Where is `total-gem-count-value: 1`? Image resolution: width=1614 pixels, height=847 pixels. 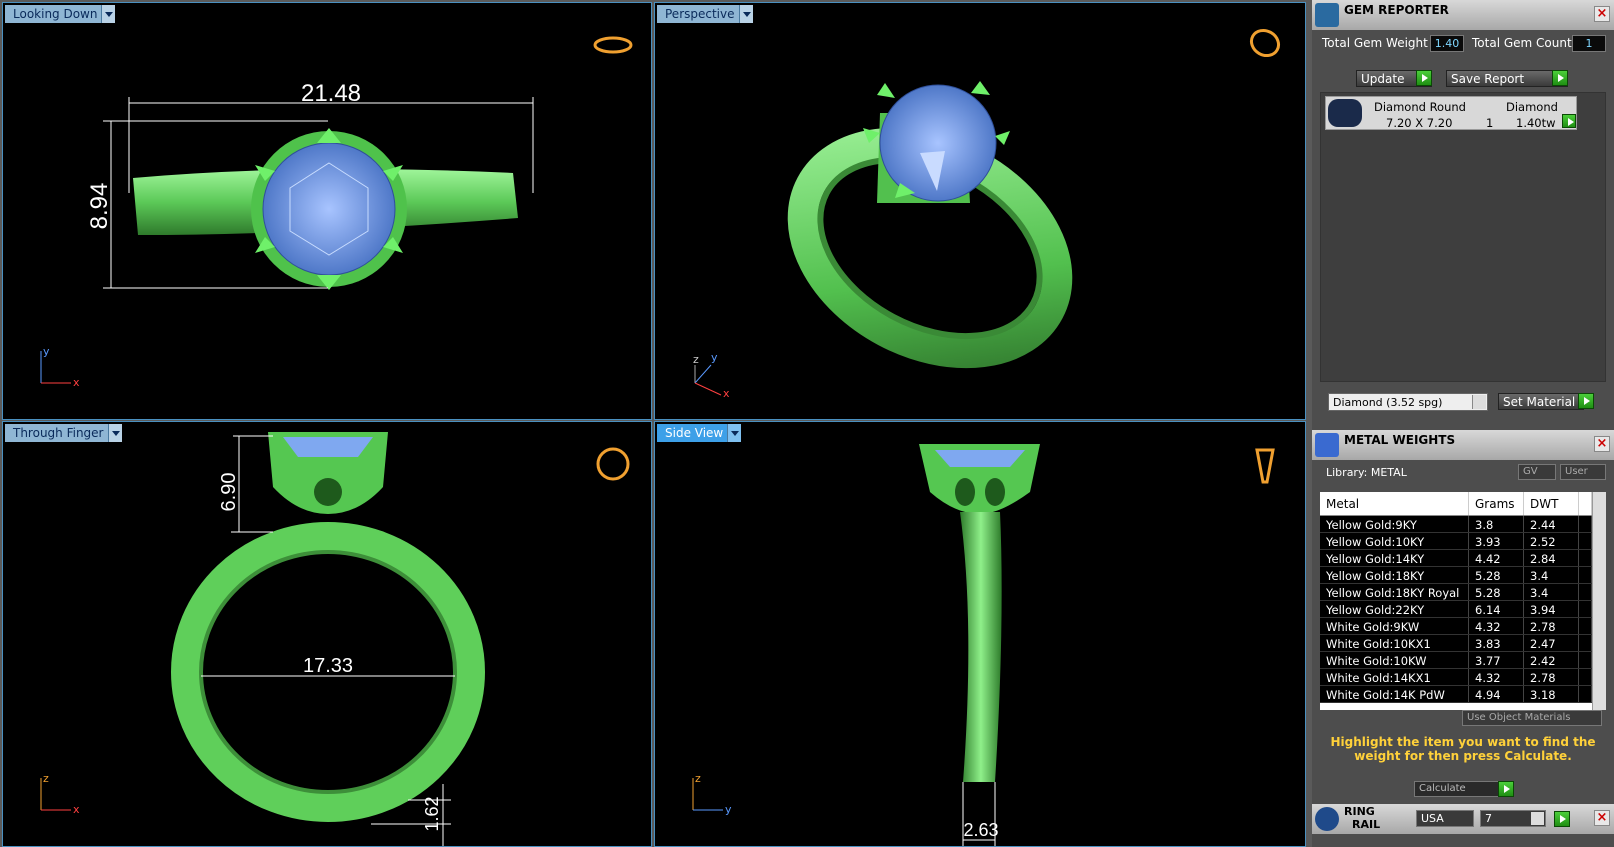
total-gem-count-value: 1 is located at coordinates (1589, 43).